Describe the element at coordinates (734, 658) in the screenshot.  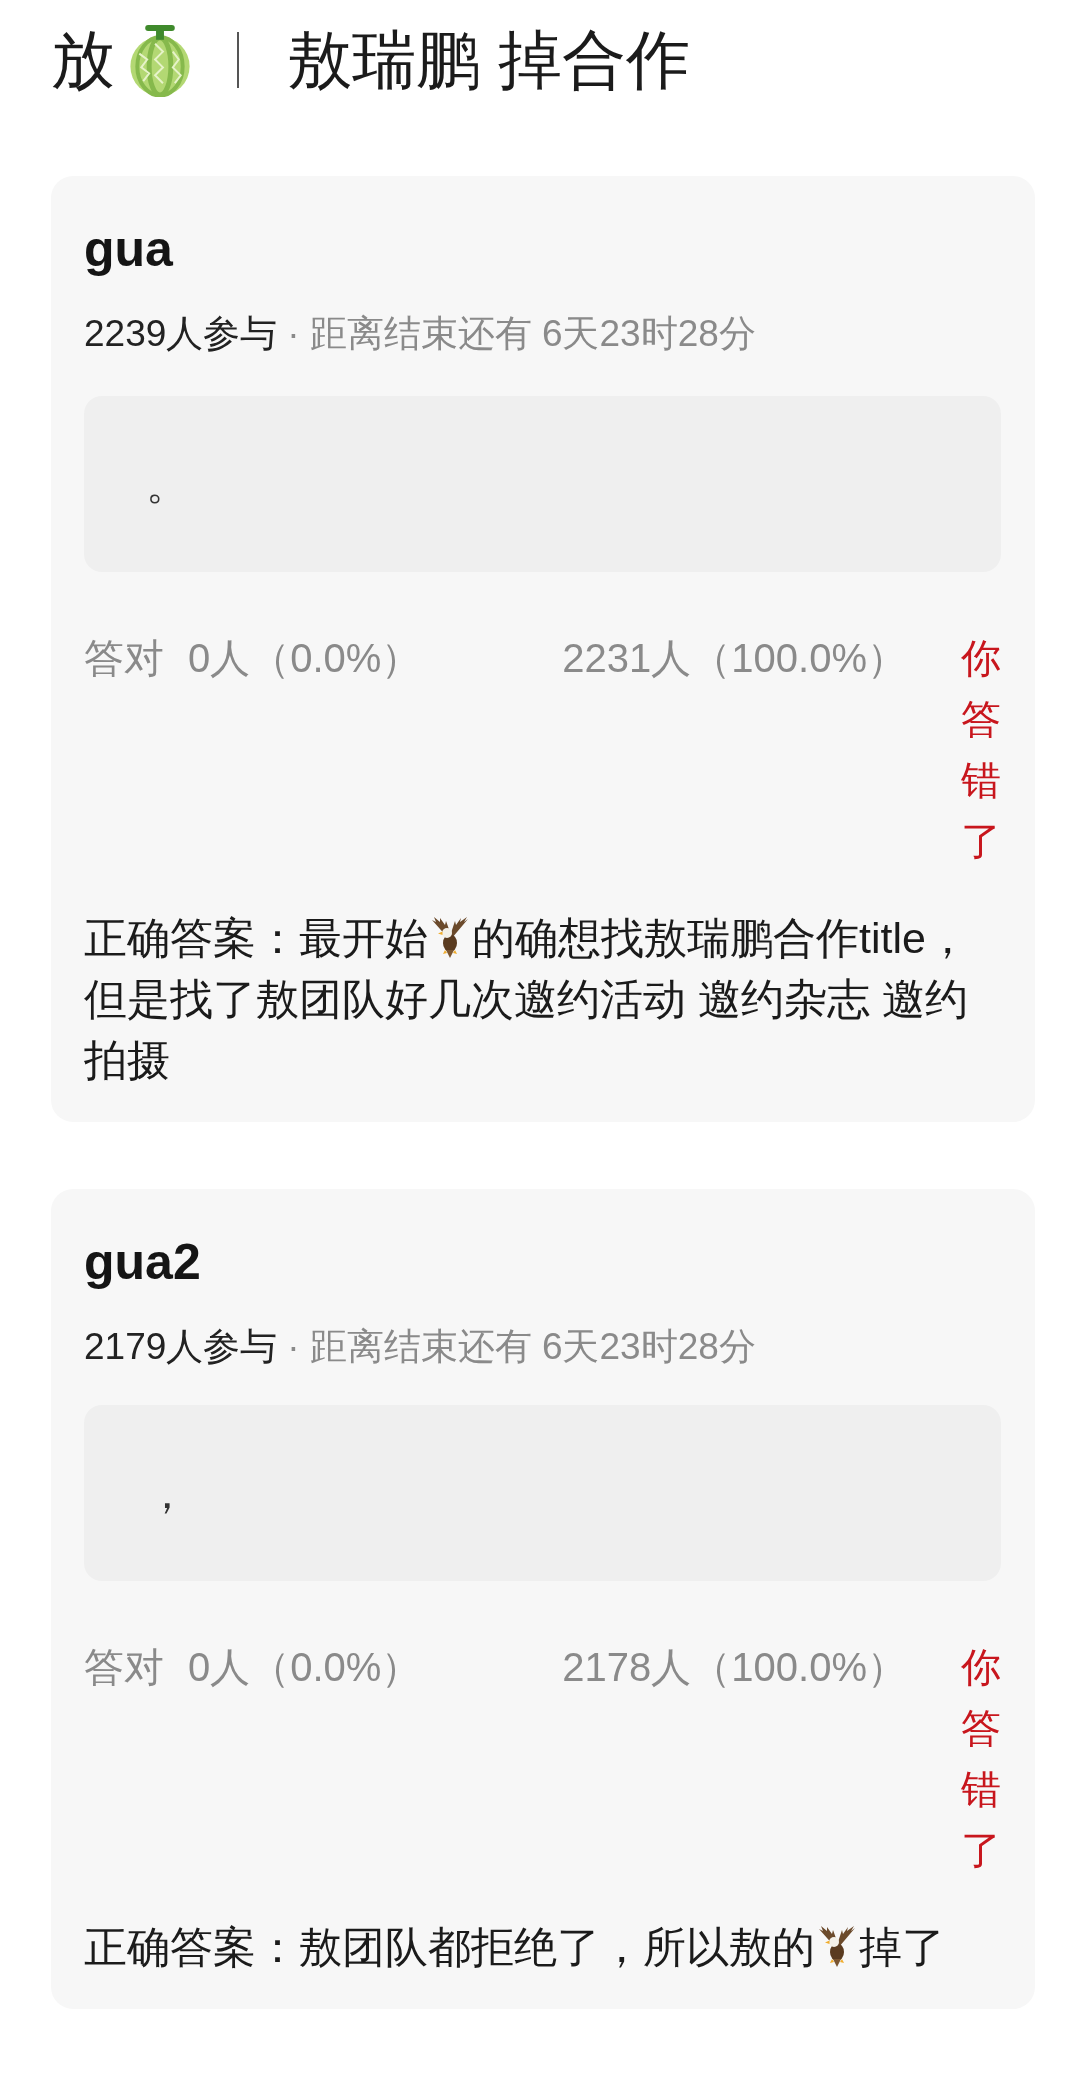
I see `wrong-count: 2231人（100.0%）` at that location.